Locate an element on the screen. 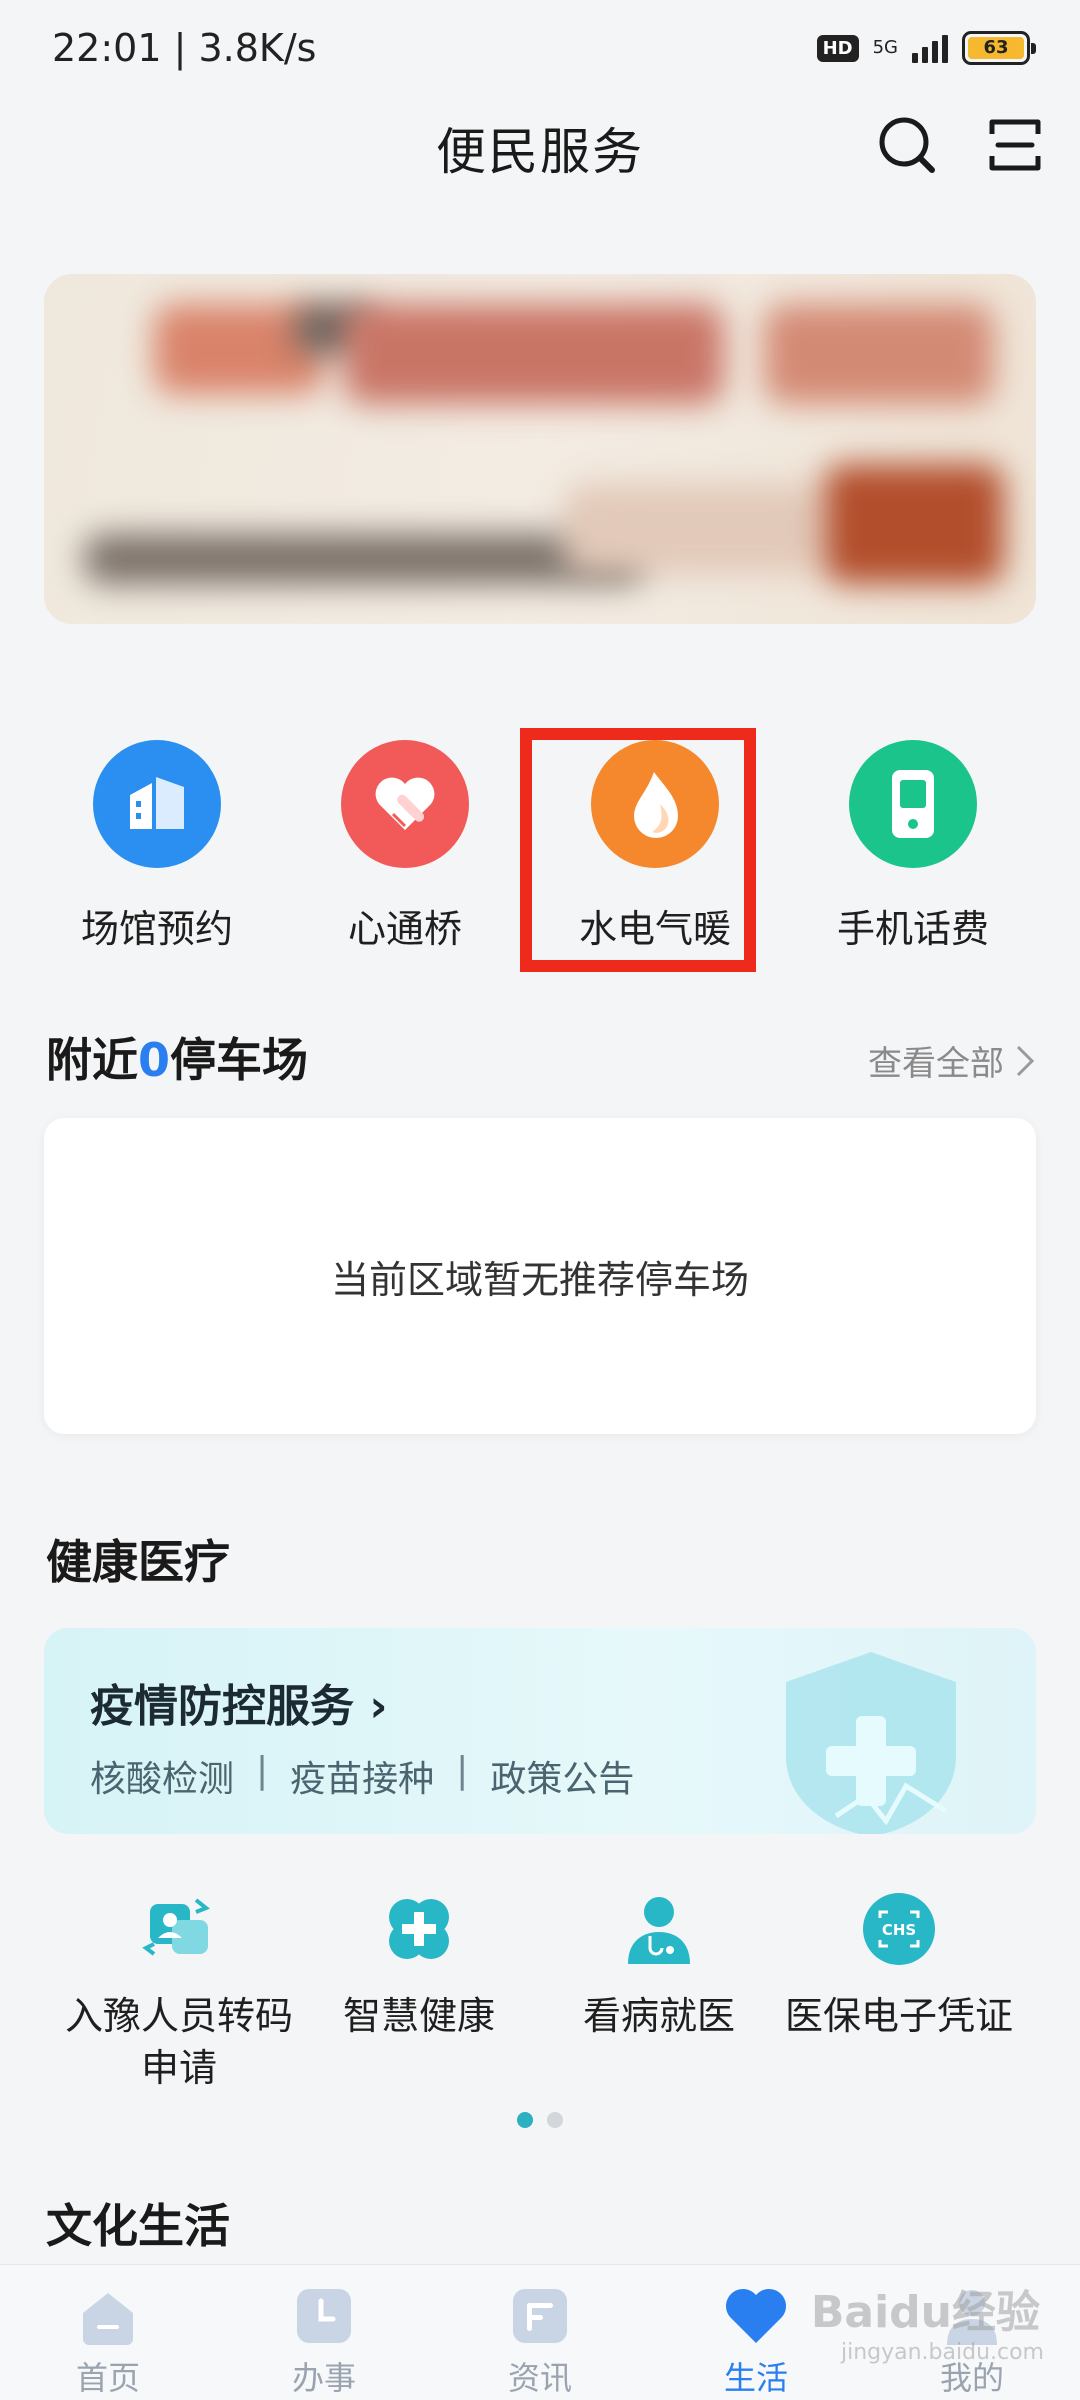  promo-banner is located at coordinates (540, 449).